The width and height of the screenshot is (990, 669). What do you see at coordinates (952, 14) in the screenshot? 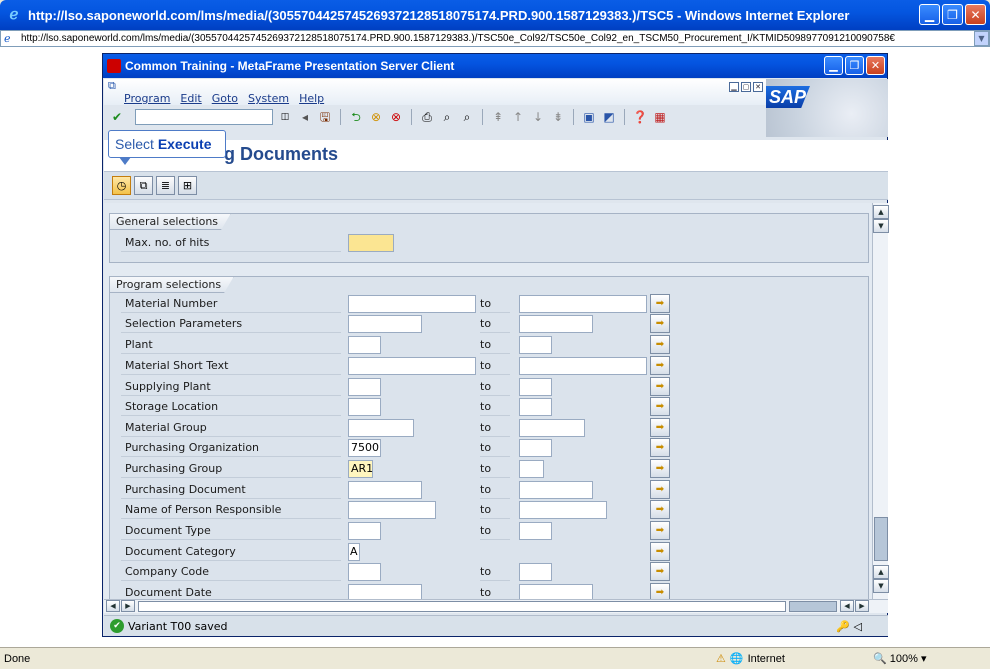
I see `restore-button: ❐` at bounding box center [952, 14].